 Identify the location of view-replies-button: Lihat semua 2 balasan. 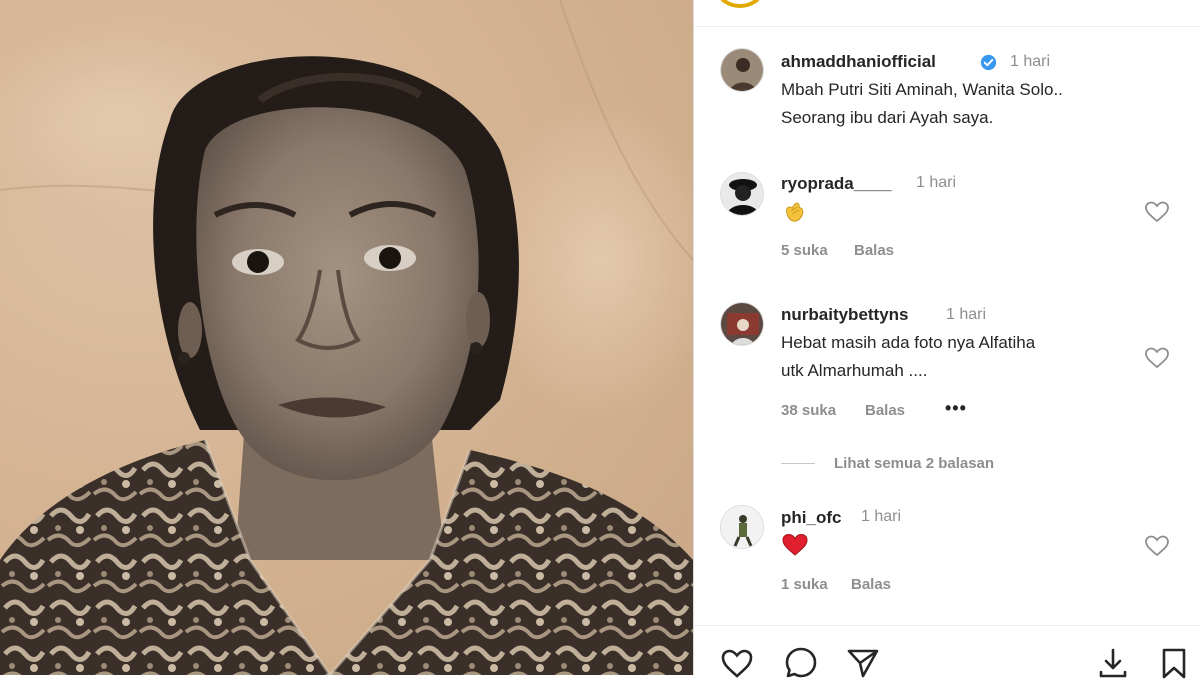
(914, 463).